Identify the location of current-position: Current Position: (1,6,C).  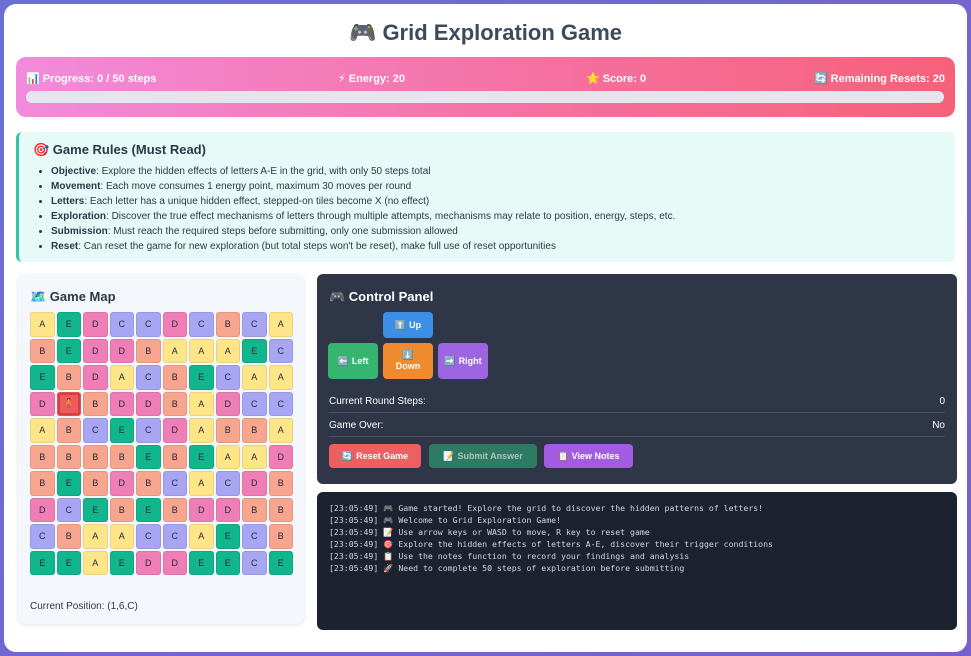
(84, 606).